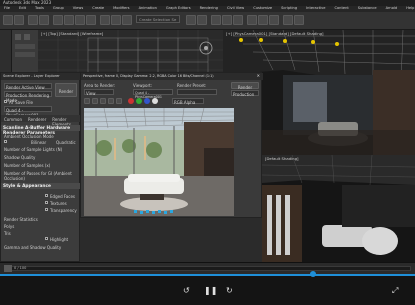 This screenshot has height=305, width=415. Describe the element at coordinates (207, 275) in the screenshot. I see `progress-line` at that location.